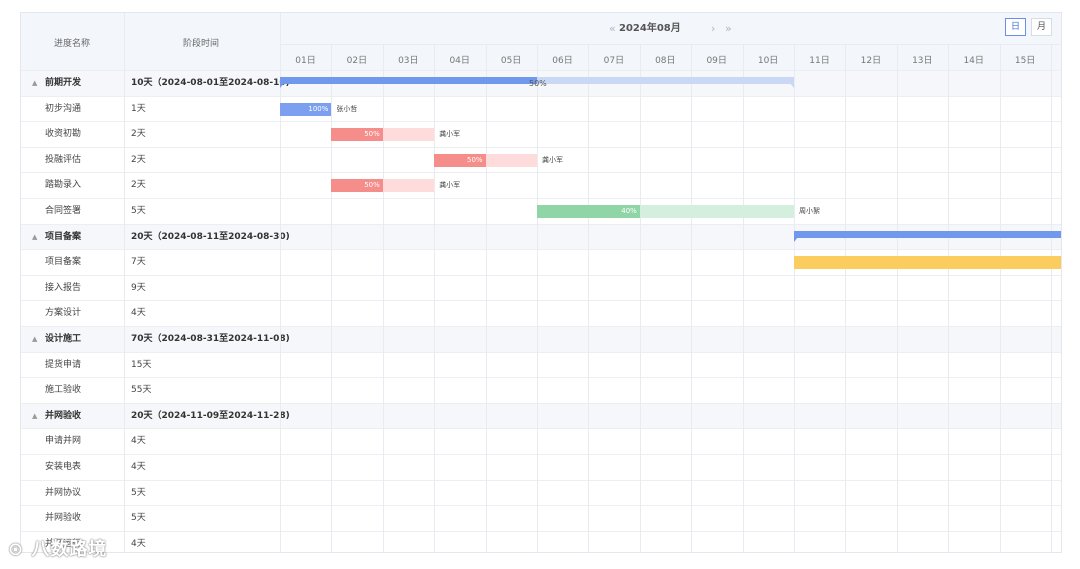 Image resolution: width=1080 pixels, height=569 pixels. I want to click on task-name: 并网验收, so click(92, 518).